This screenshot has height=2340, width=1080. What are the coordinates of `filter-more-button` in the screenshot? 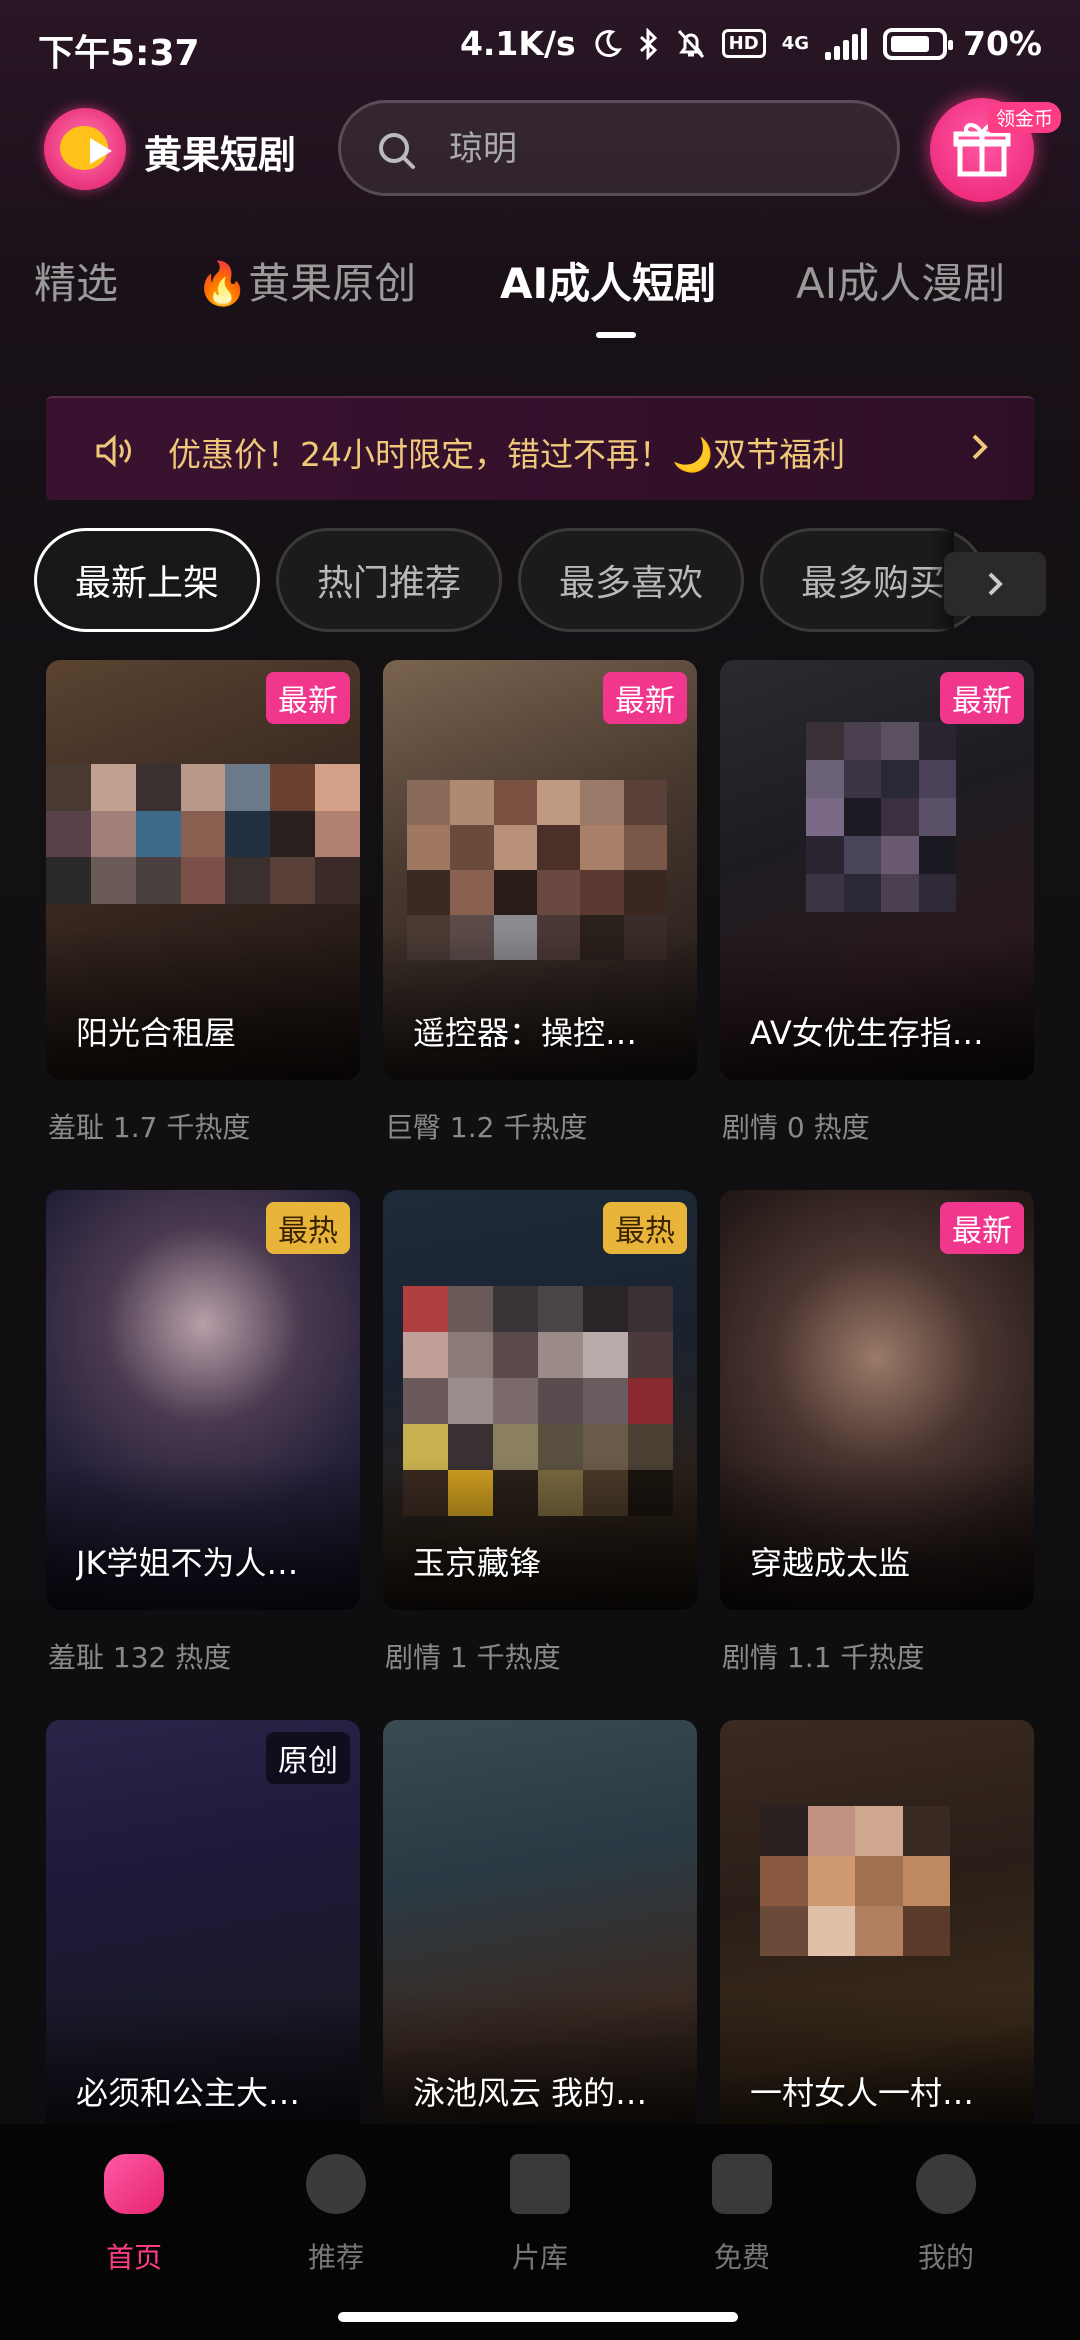 It's located at (995, 584).